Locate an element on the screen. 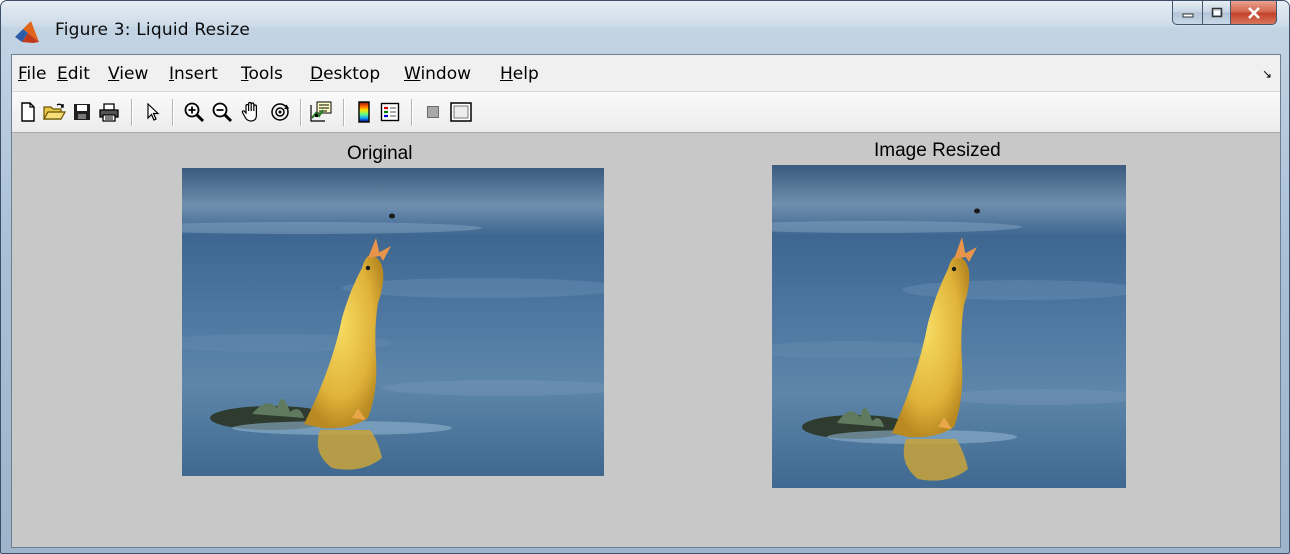 This screenshot has width=1290, height=554. maximize-icon is located at coordinates (1216, 12).